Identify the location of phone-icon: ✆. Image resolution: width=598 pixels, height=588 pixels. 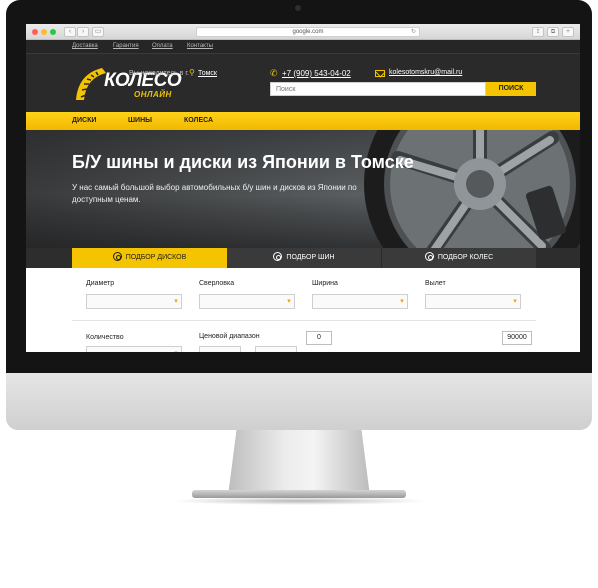
(274, 73).